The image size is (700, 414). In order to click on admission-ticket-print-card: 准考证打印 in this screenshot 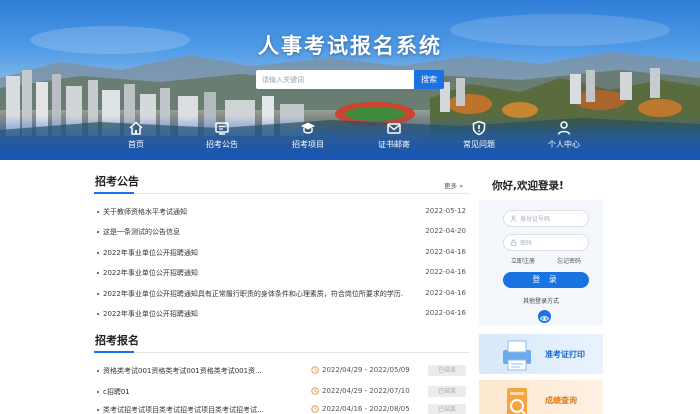, I will do `click(541, 354)`.